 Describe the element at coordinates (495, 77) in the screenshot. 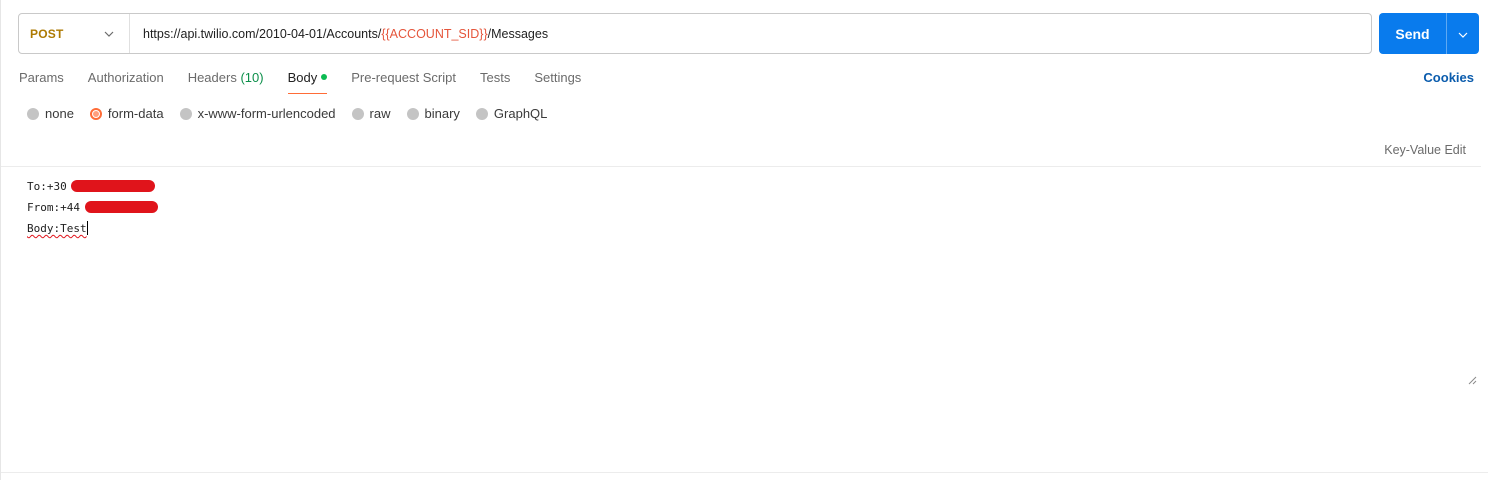

I see `tab-label: Tests` at that location.